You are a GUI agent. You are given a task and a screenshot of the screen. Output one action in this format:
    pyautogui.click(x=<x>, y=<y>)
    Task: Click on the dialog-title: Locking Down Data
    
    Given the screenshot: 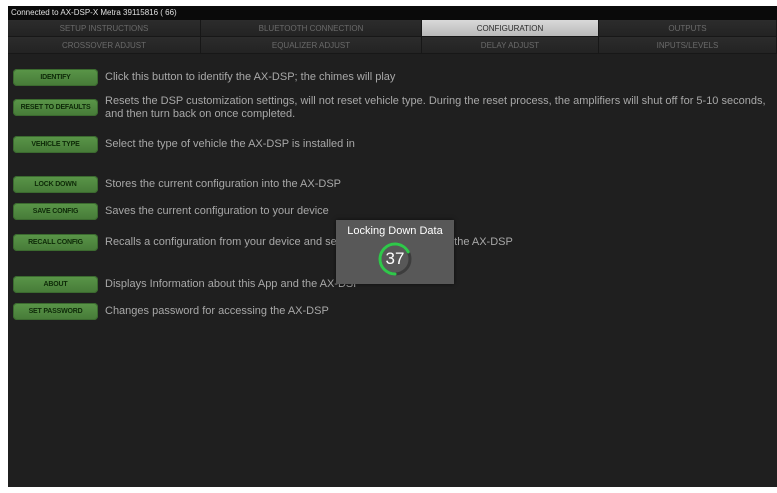 What is the action you would take?
    pyautogui.click(x=395, y=231)
    